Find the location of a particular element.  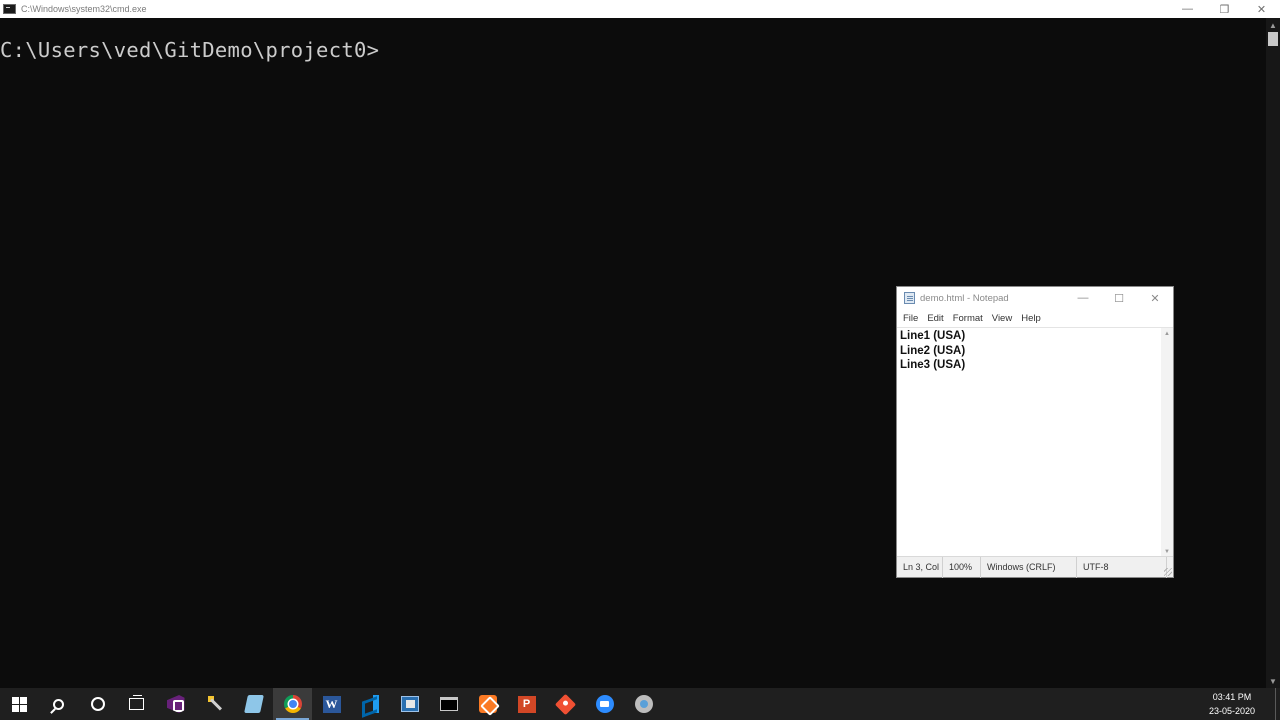

text-line: Line3 (USA) is located at coordinates (933, 365).